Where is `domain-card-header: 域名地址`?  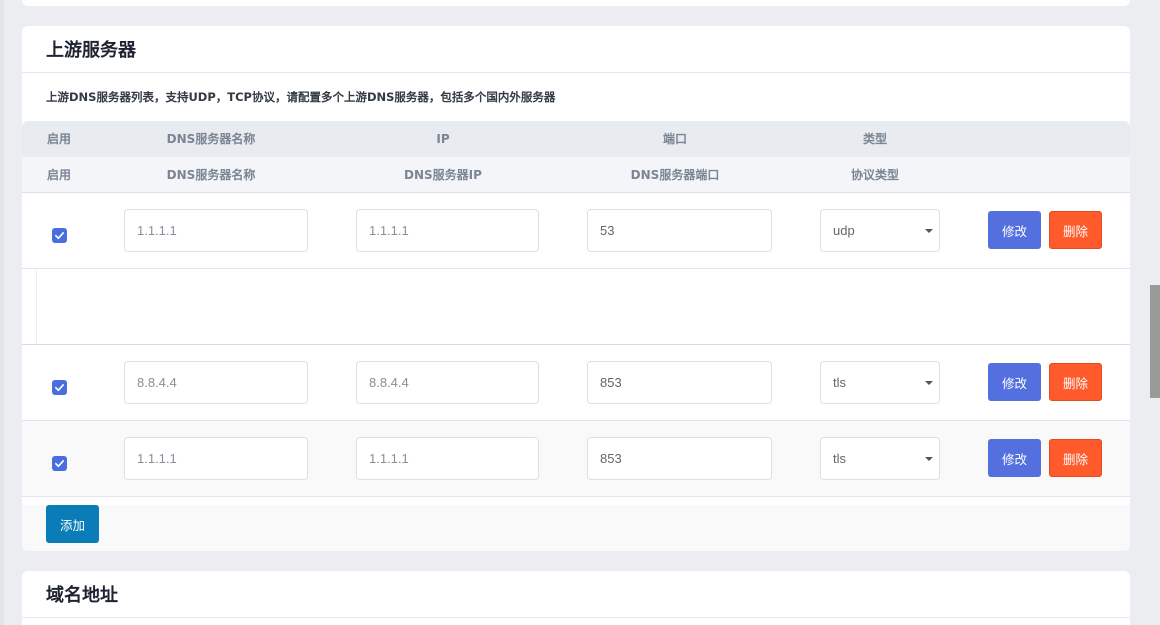
domain-card-header: 域名地址 is located at coordinates (576, 594).